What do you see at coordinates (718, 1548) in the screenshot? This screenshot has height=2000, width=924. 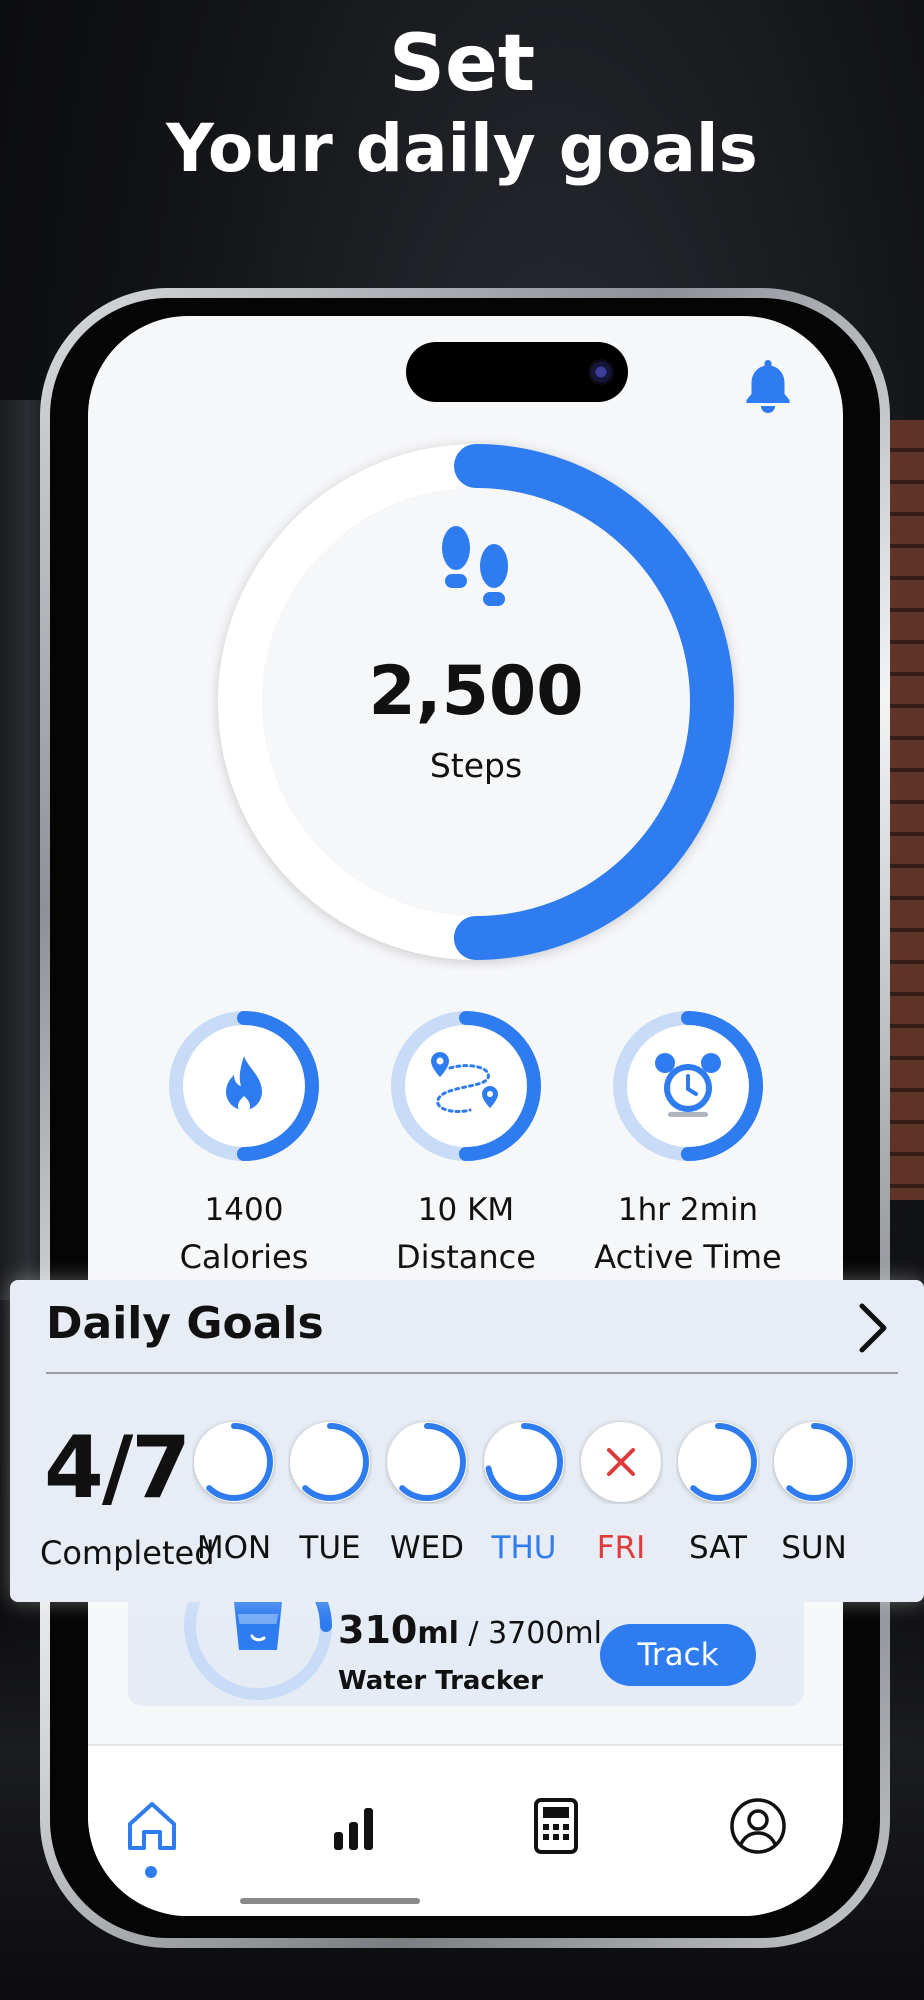 I see `day-label: SAT` at bounding box center [718, 1548].